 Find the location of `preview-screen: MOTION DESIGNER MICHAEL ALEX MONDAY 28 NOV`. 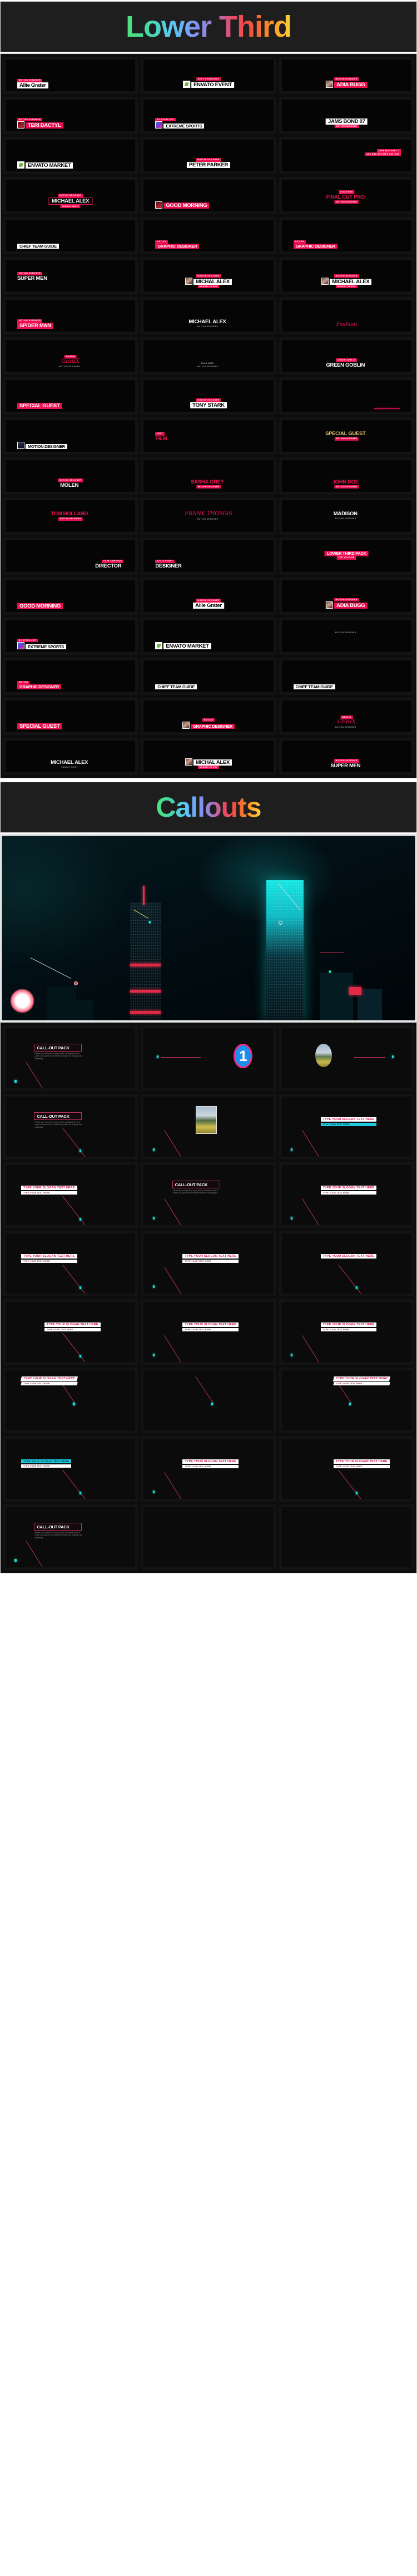

preview-screen: MOTION DESIGNER MICHAEL ALEX MONDAY 28 NOV is located at coordinates (346, 276).